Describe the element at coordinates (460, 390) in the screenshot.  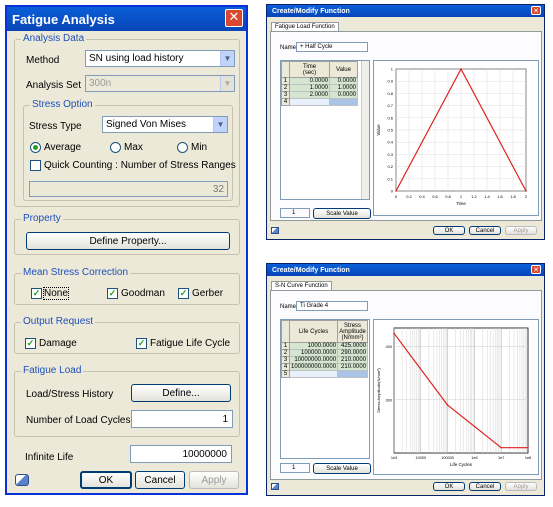
I see `data-series-line` at that location.